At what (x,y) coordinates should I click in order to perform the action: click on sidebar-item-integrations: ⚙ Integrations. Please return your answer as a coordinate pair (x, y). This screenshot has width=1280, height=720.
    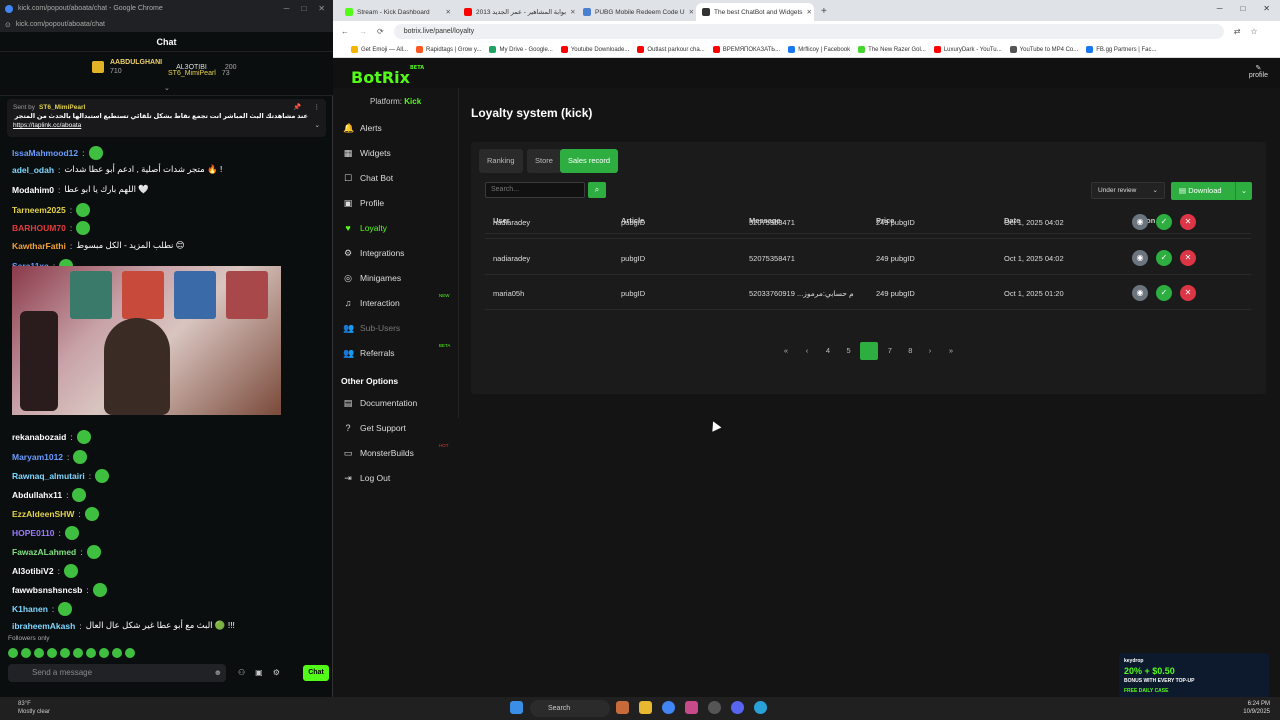
    Looking at the image, I should click on (373, 253).